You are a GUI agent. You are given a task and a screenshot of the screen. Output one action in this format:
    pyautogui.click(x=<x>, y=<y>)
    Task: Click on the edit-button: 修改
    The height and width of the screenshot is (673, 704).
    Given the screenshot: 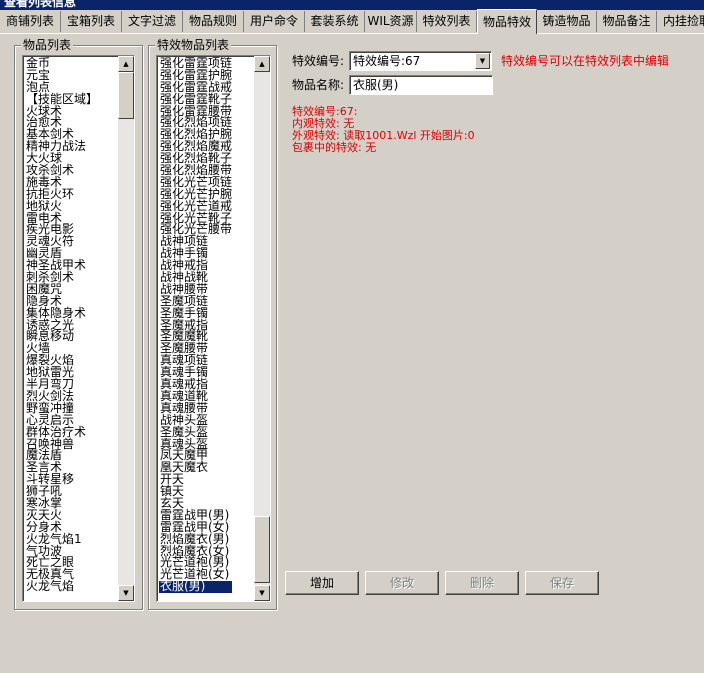 What is the action you would take?
    pyautogui.click(x=402, y=583)
    